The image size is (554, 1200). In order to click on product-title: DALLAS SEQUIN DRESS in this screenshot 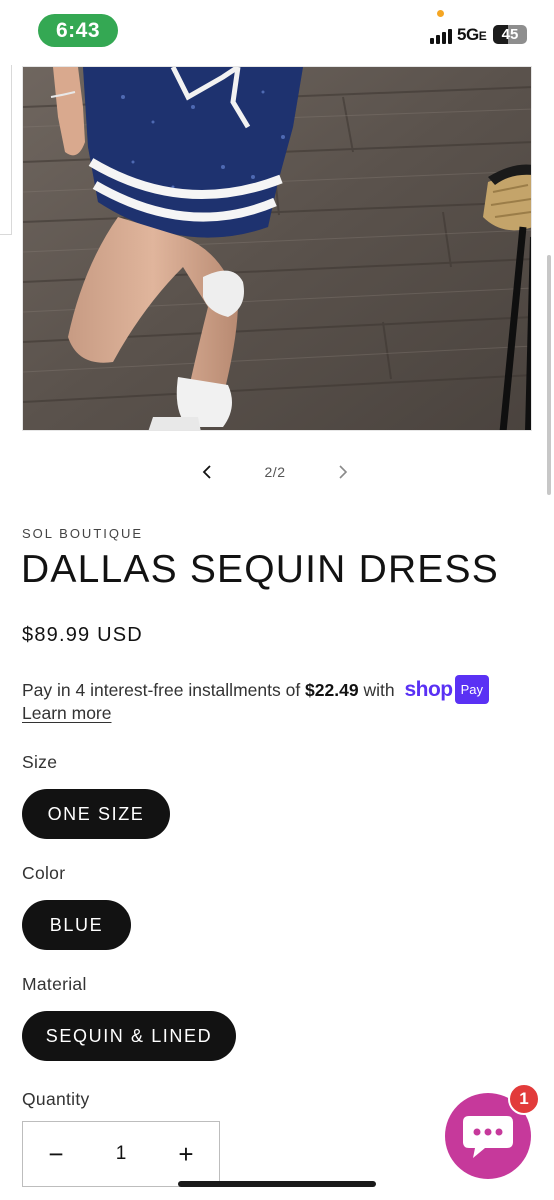, I will do `click(260, 569)`.